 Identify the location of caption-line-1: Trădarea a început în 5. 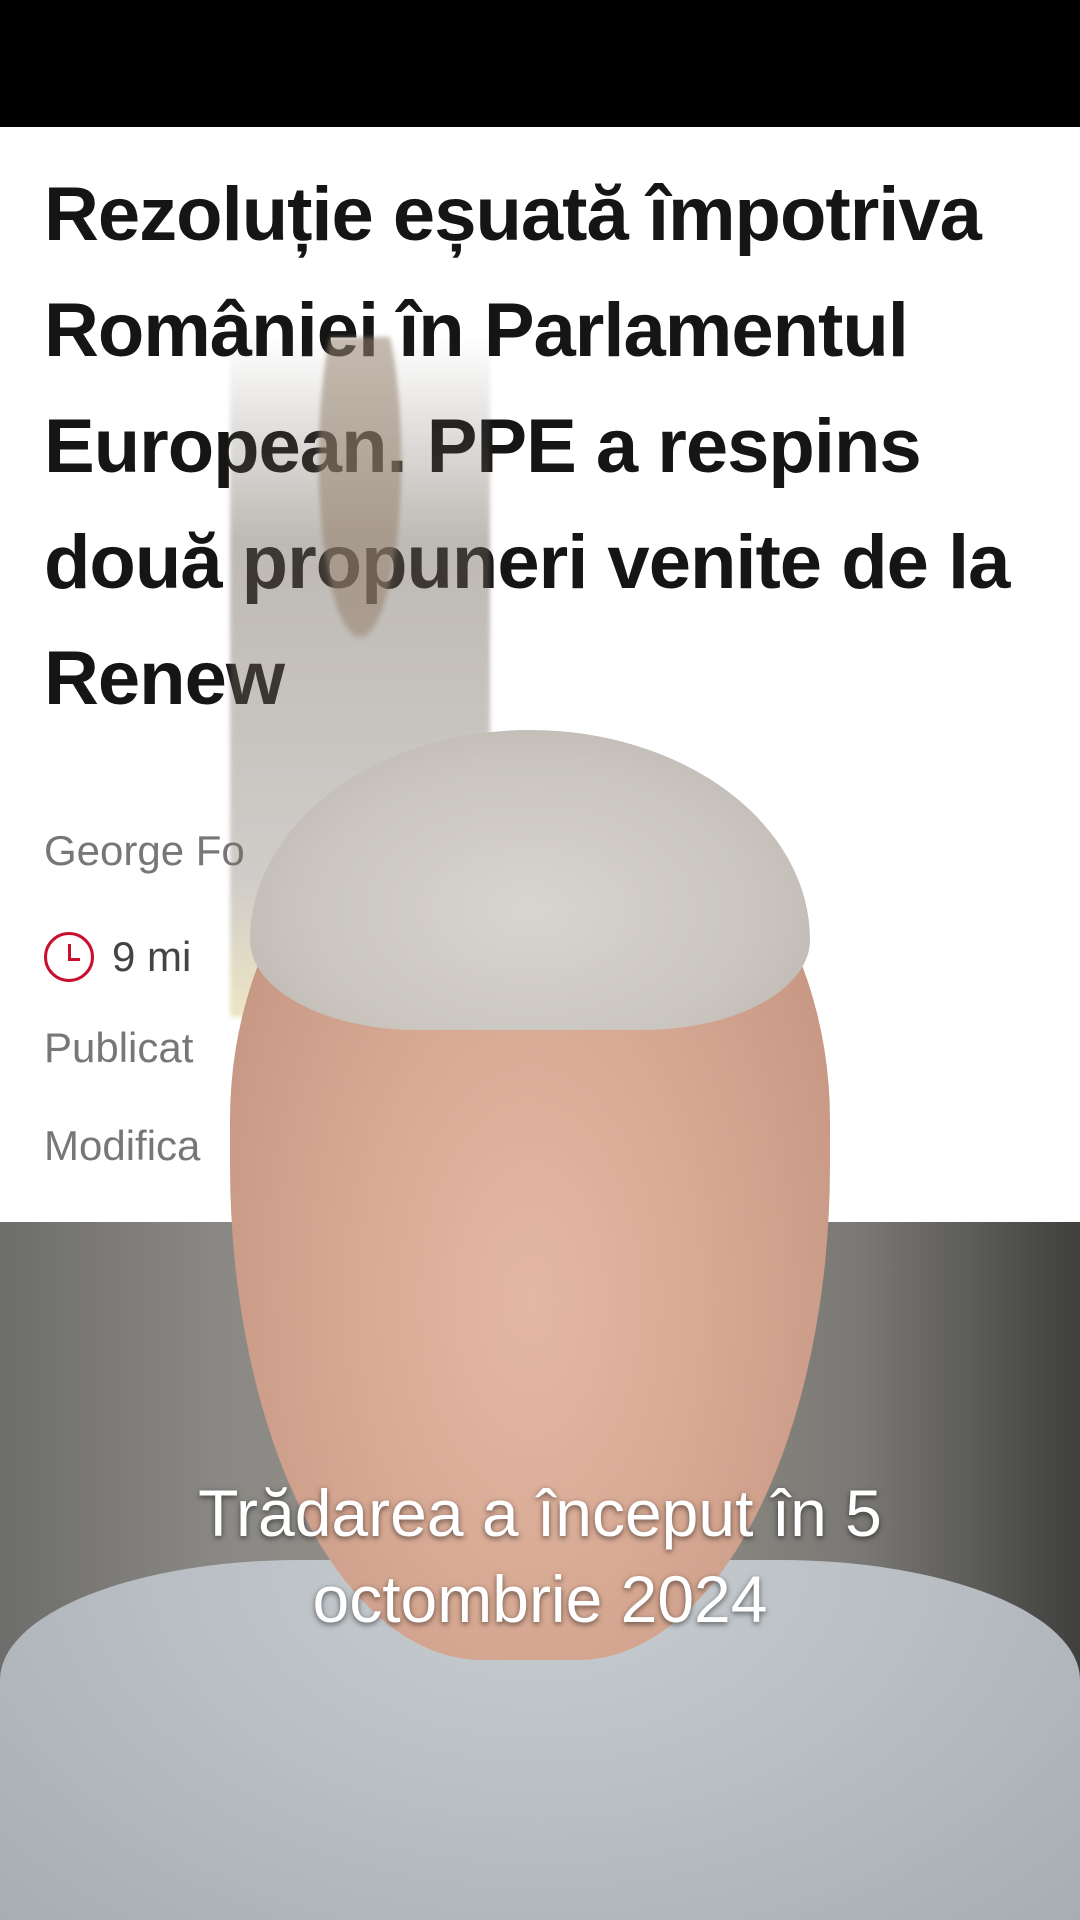
(540, 1513).